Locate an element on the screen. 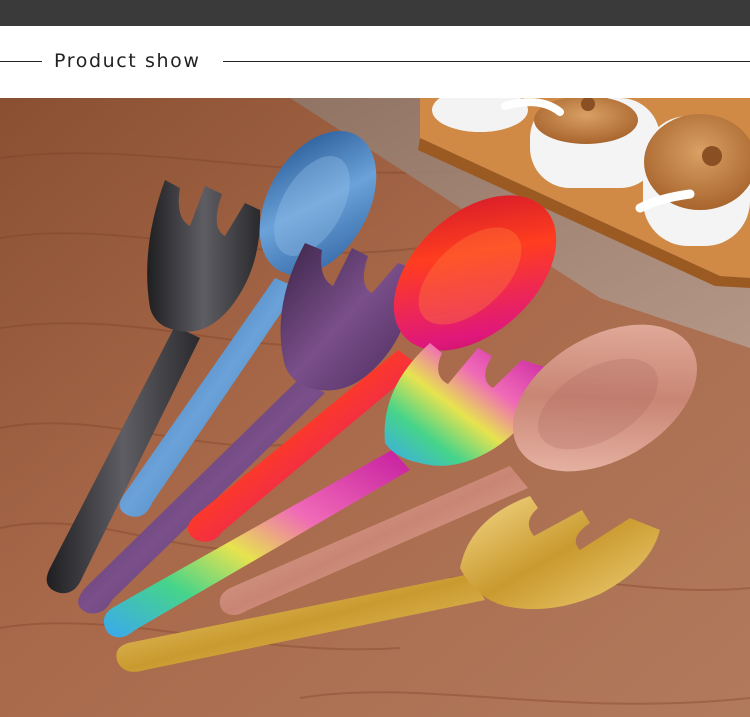  heading-rule-left is located at coordinates (21, 61).